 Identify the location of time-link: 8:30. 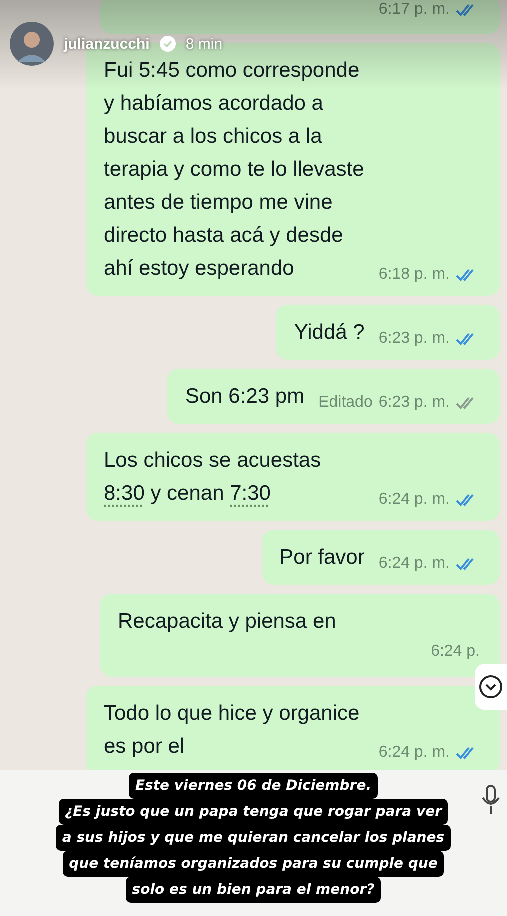
(124, 493).